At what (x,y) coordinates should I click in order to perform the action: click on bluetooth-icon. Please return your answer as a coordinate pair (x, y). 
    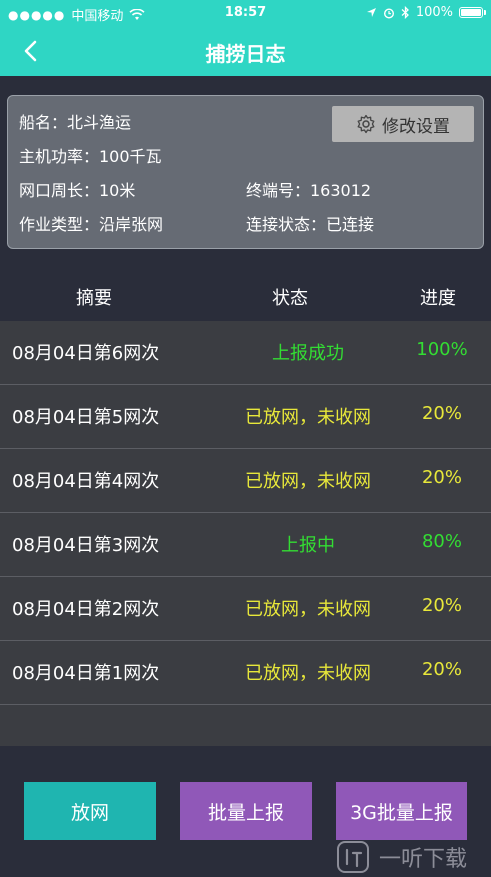
    Looking at the image, I should click on (405, 12).